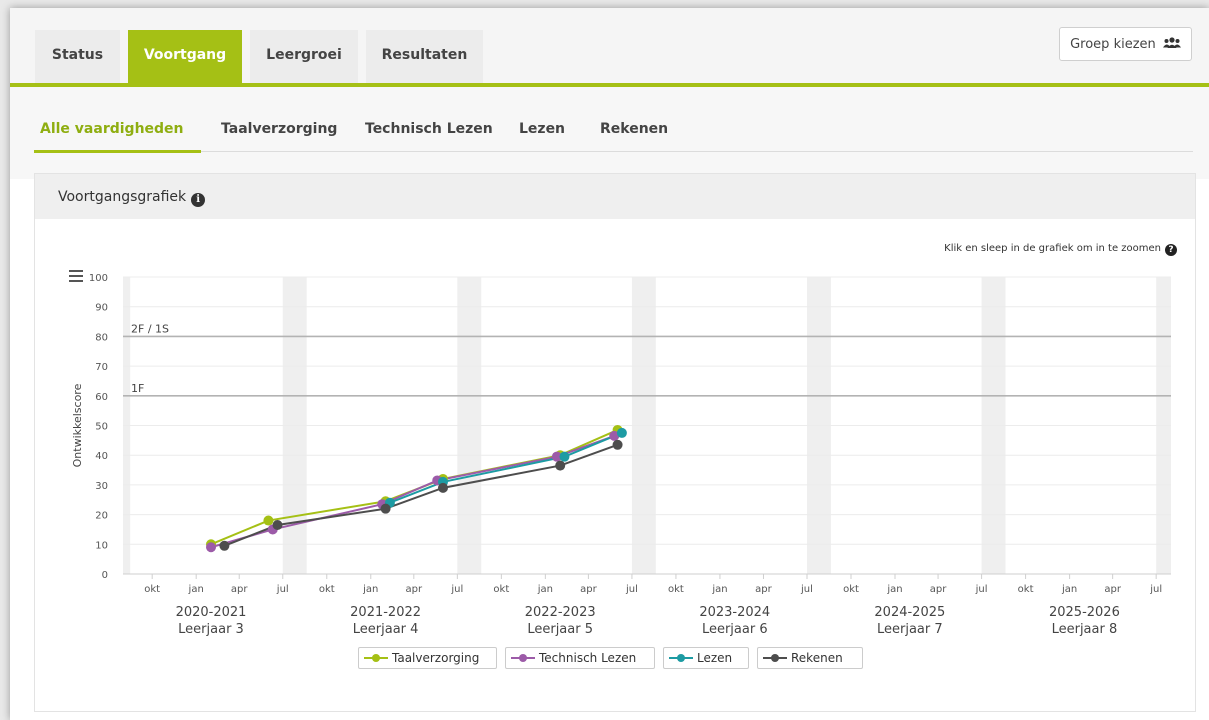  What do you see at coordinates (613, 151) in the screenshot?
I see `subtab-divider` at bounding box center [613, 151].